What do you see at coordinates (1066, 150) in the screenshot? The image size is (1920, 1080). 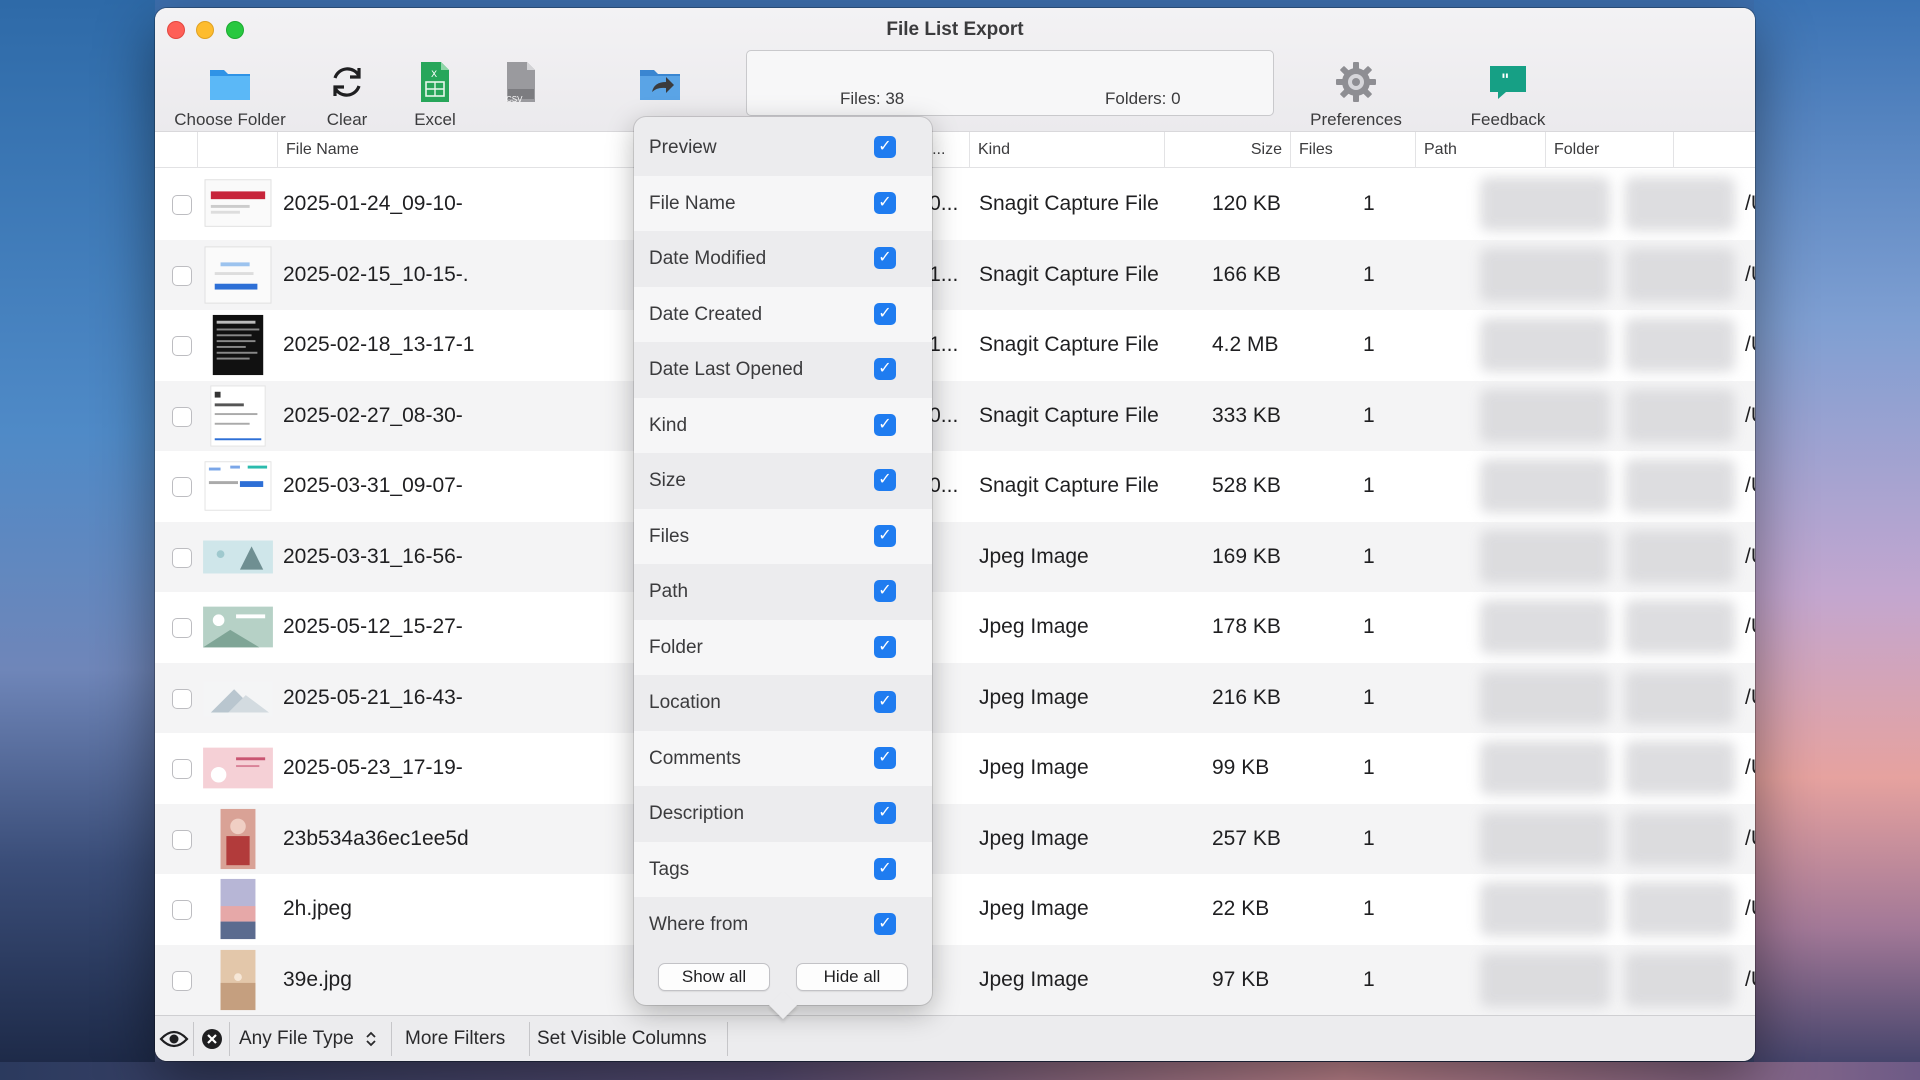 I see `column-kind: Kind` at bounding box center [1066, 150].